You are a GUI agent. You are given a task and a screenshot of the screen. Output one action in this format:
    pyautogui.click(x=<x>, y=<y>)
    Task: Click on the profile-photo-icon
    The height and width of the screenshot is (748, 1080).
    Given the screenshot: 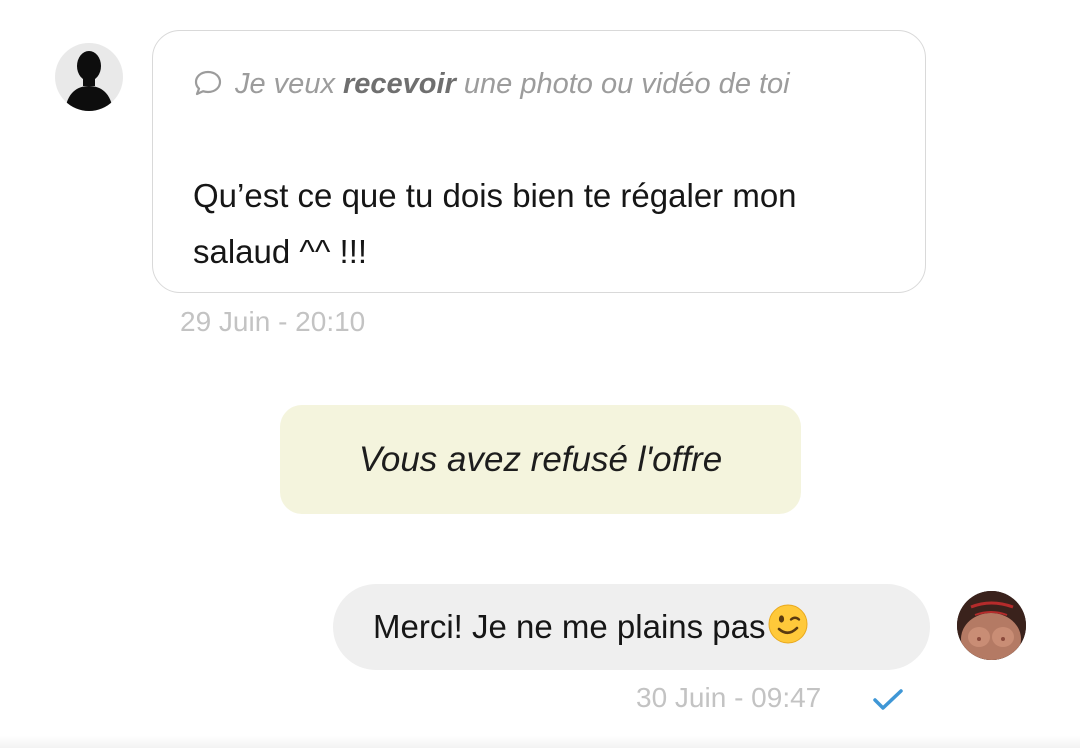 What is the action you would take?
    pyautogui.click(x=991, y=625)
    